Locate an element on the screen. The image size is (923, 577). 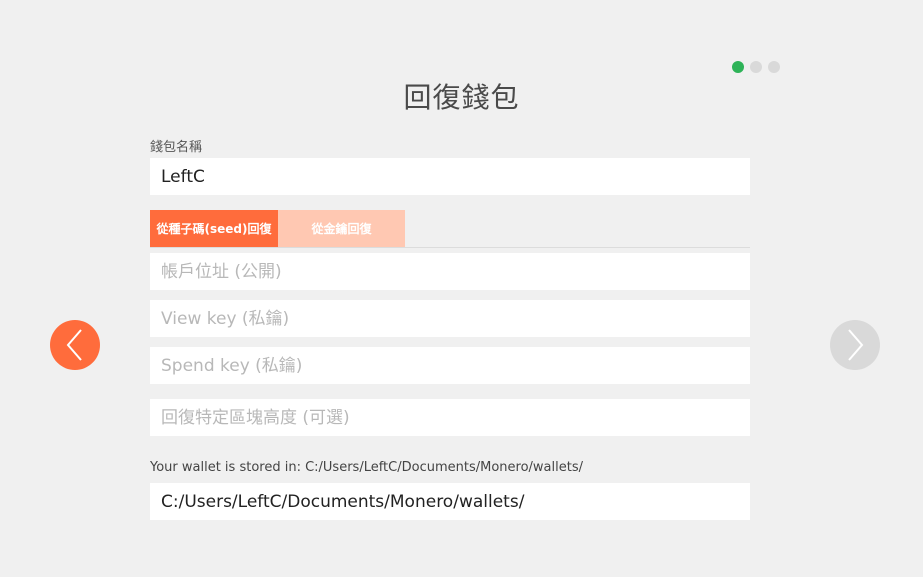
wallet-name-field is located at coordinates (450, 176).